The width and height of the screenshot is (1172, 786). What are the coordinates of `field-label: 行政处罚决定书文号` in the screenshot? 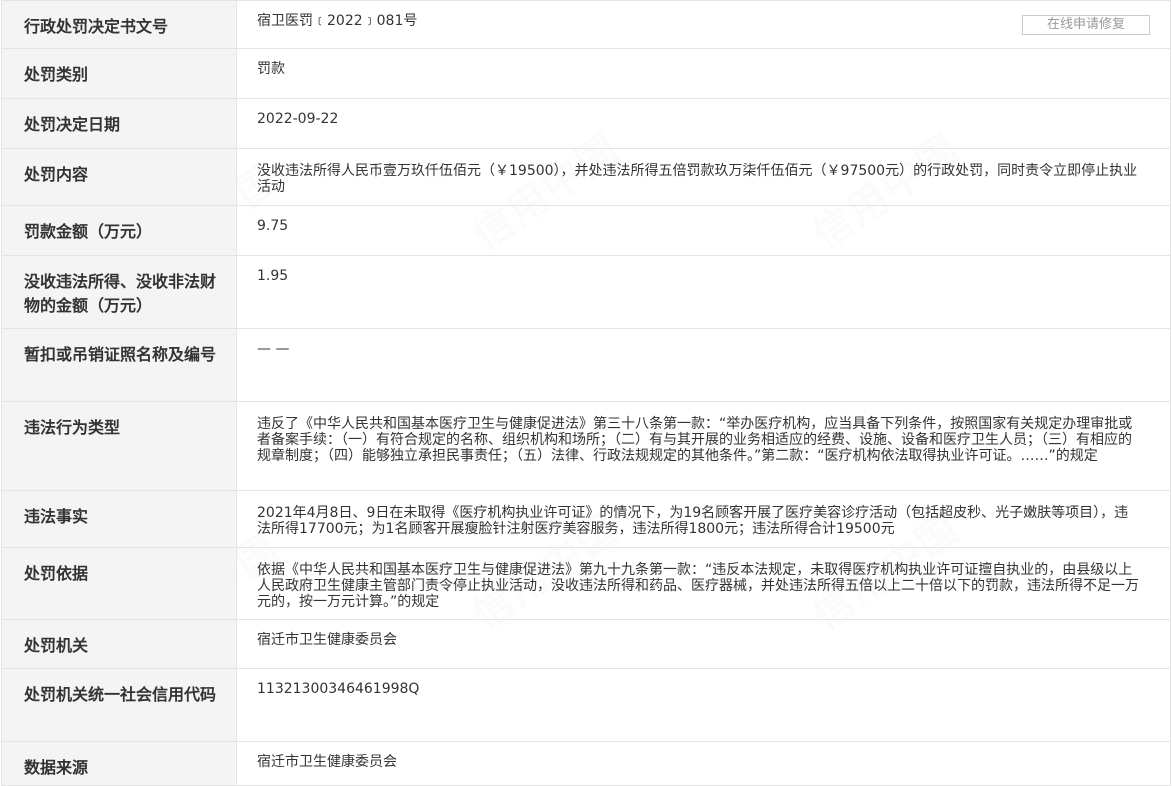 It's located at (119, 24).